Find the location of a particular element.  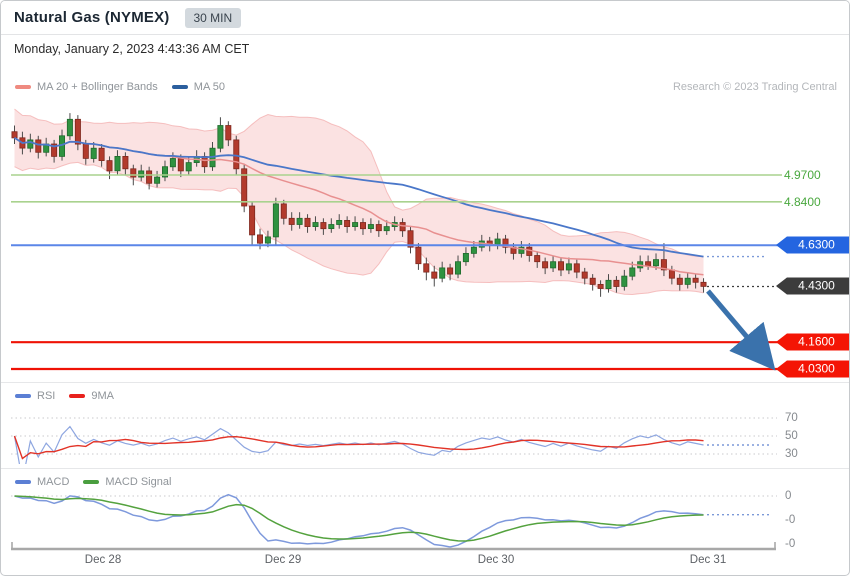

macd-axis-label: 0 is located at coordinates (788, 496).